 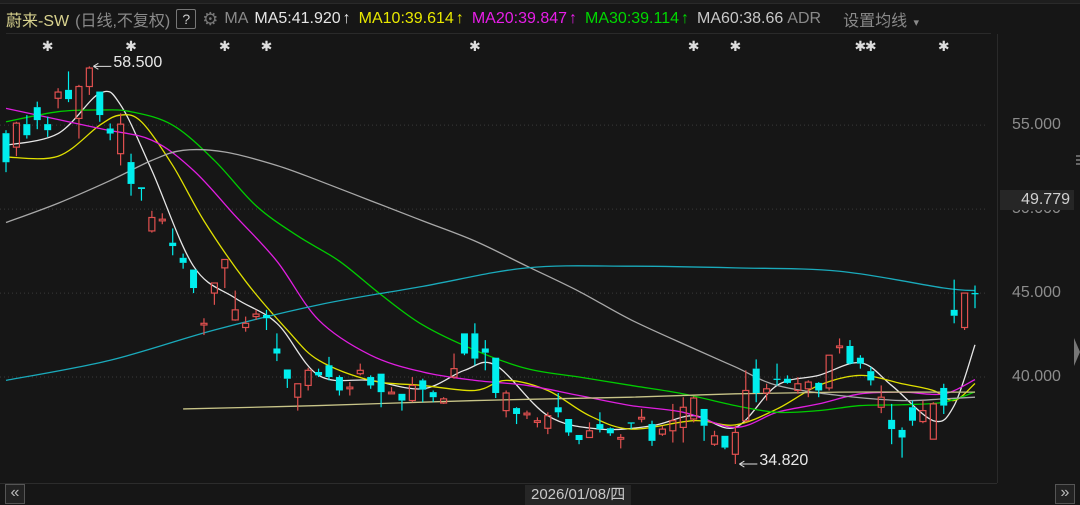 What do you see at coordinates (997, 258) in the screenshot?
I see `price-axis-divider` at bounding box center [997, 258].